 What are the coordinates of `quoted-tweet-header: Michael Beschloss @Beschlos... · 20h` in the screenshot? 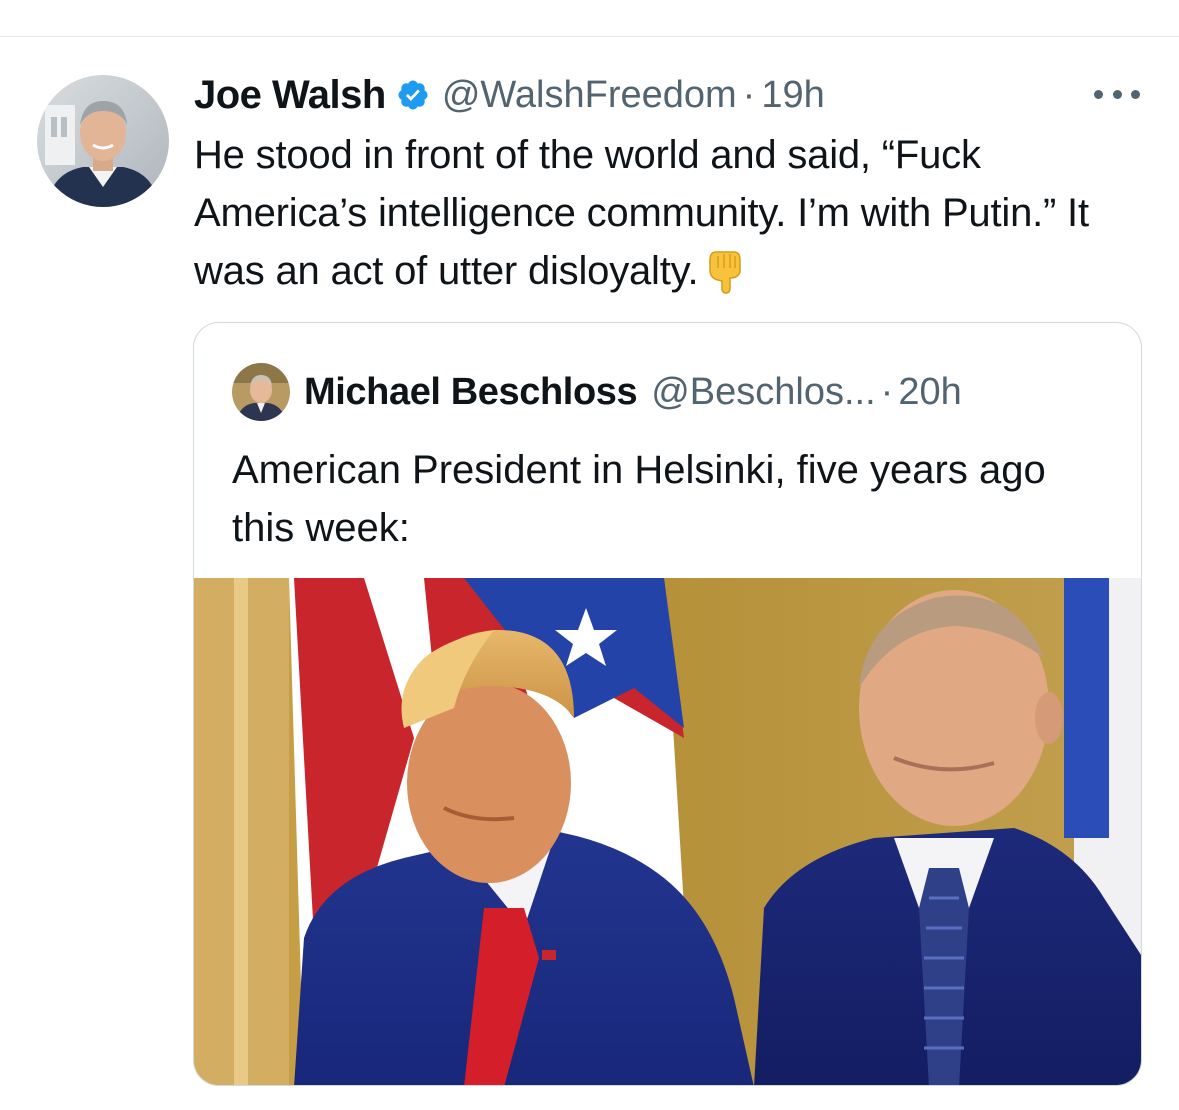 It's located at (597, 392).